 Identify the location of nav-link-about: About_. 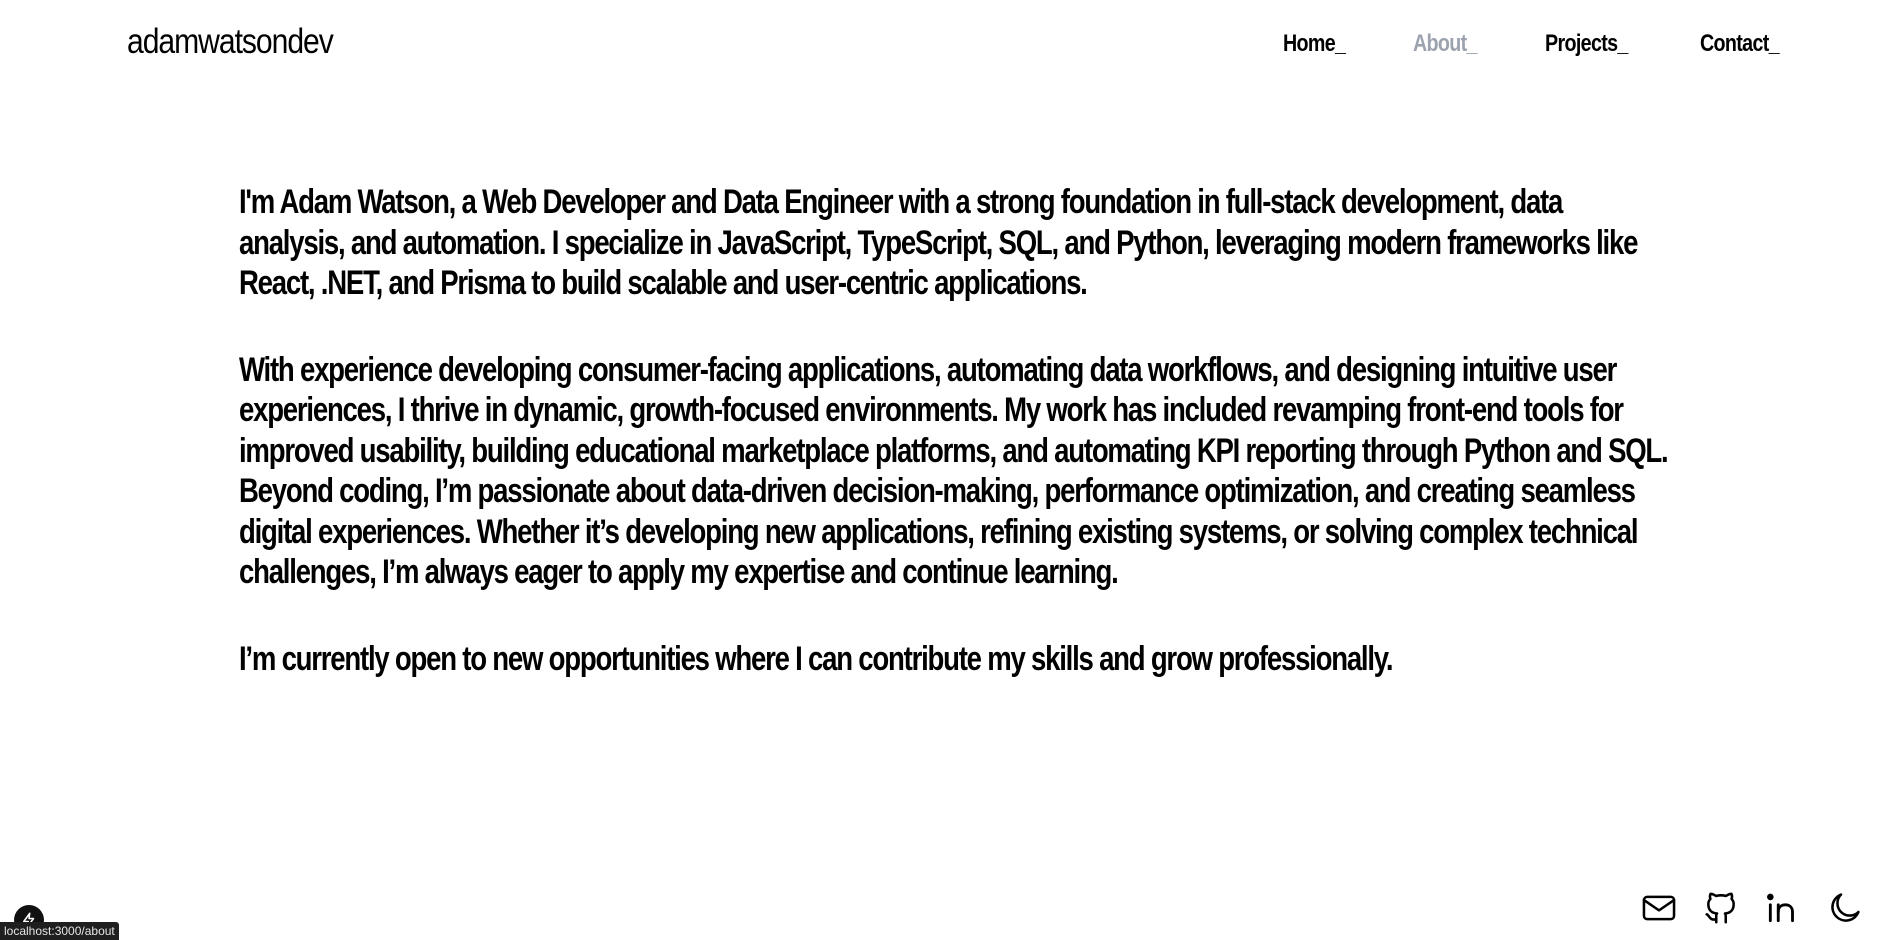
(1445, 44).